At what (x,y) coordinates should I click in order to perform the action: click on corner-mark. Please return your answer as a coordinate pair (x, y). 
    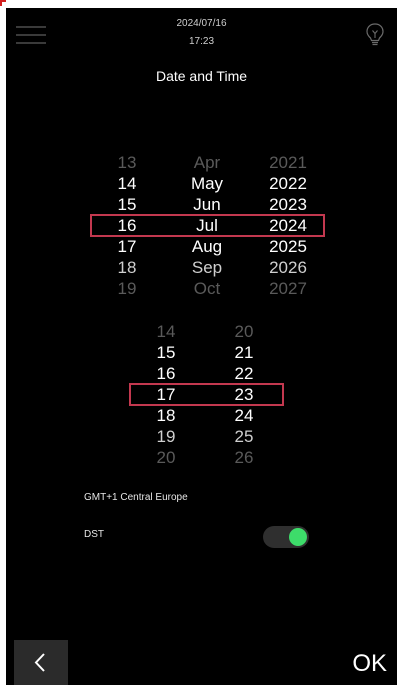
    Looking at the image, I should click on (3, 3).